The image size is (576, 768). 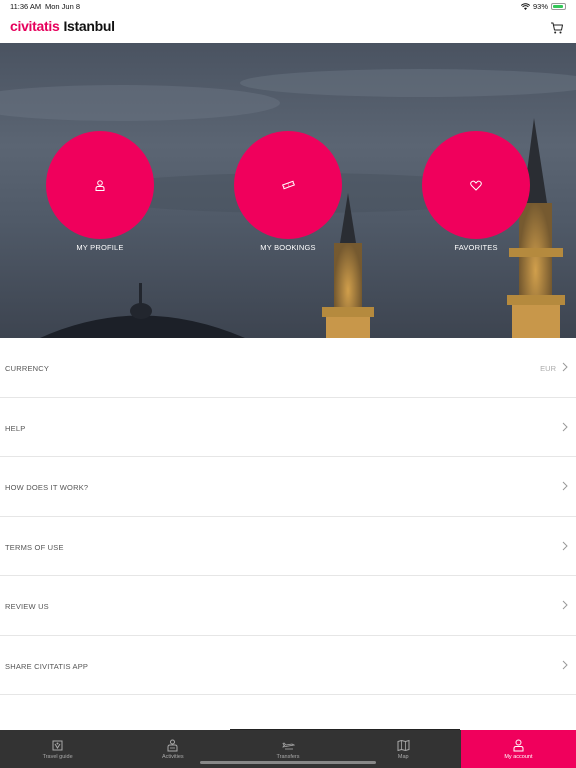 What do you see at coordinates (63, 6) in the screenshot?
I see `status-date: Mon Jun 8` at bounding box center [63, 6].